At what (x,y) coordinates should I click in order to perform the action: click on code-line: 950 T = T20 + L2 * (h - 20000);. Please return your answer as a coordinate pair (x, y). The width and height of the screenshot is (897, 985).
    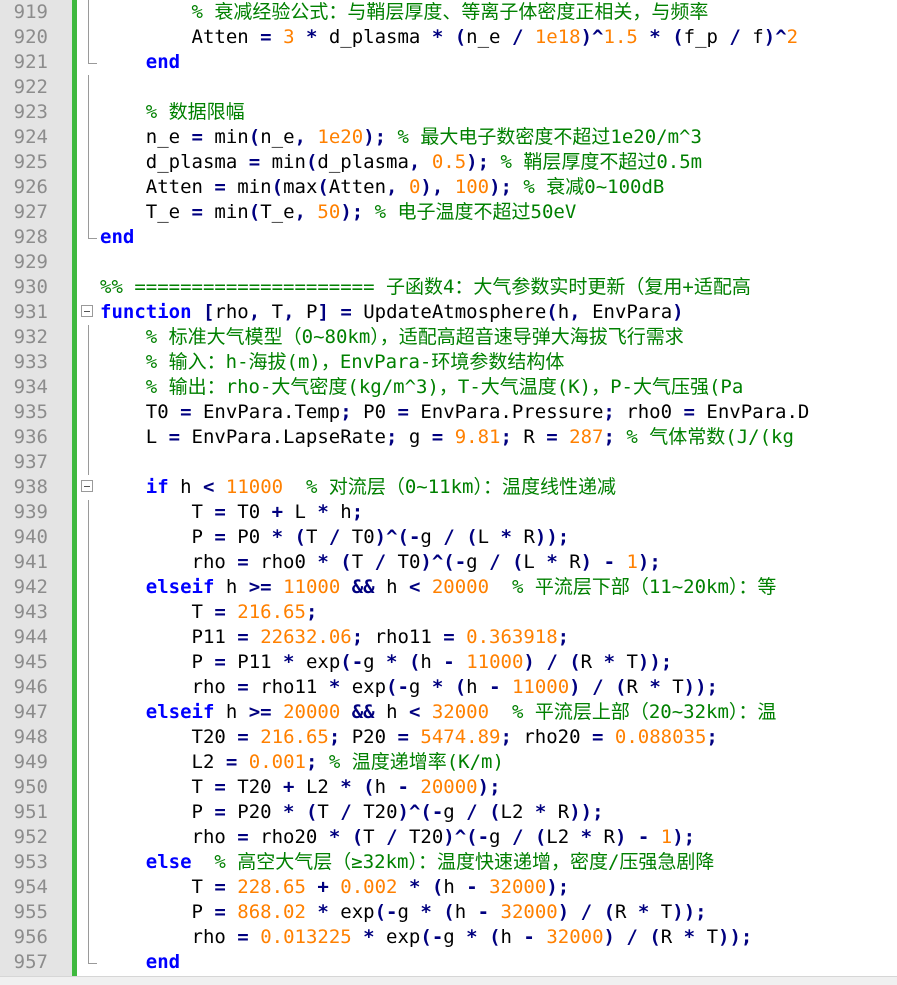
    Looking at the image, I should click on (448, 787).